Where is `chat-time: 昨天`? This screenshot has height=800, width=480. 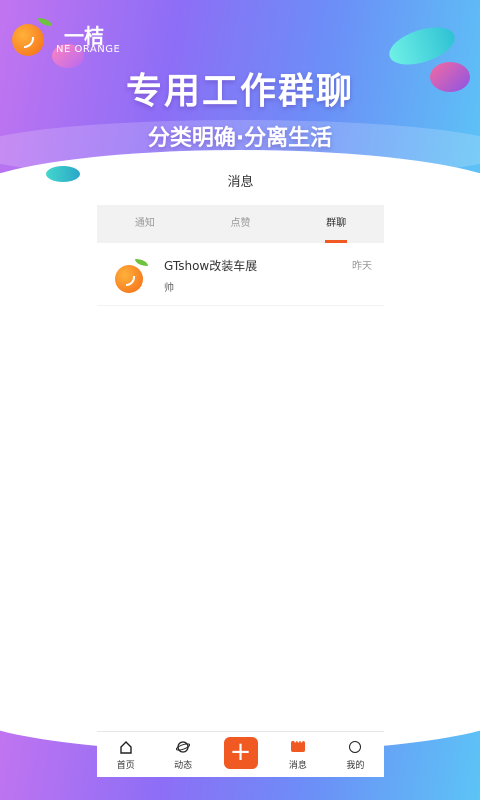 chat-time: 昨天 is located at coordinates (362, 266).